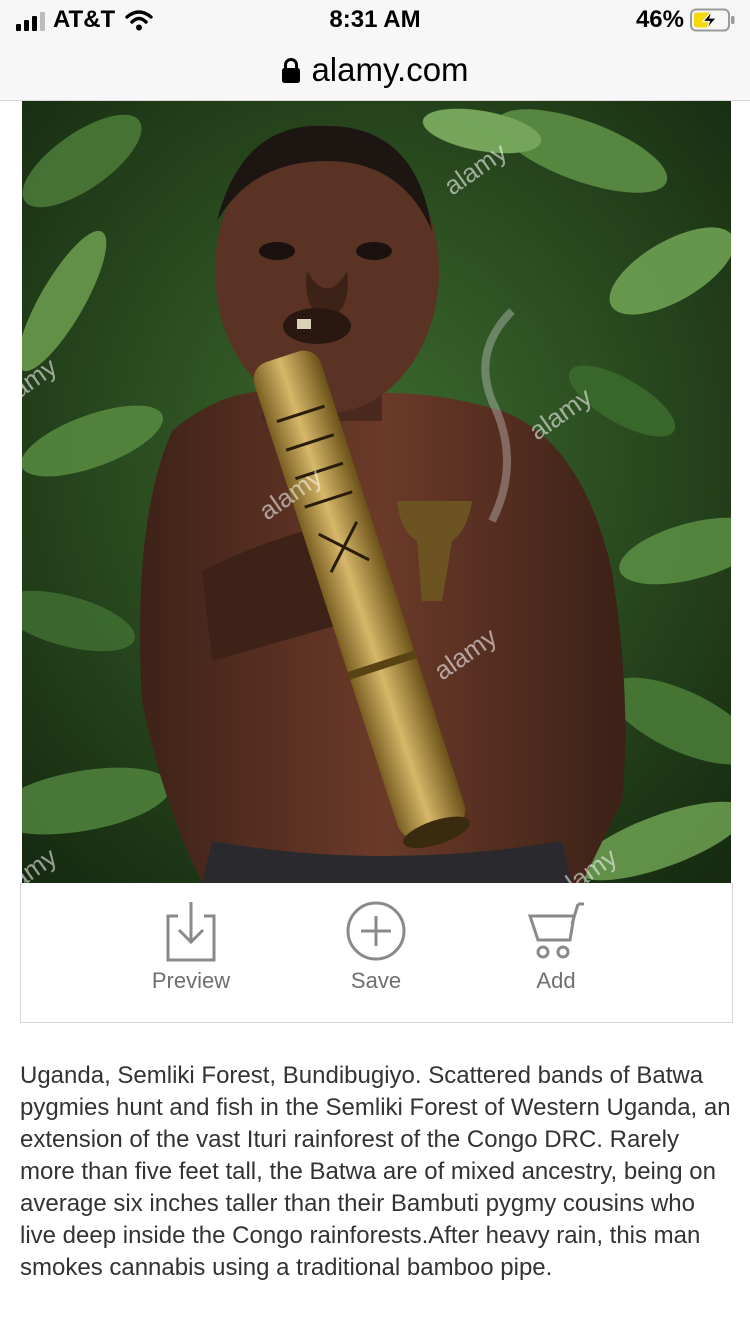 The height and width of the screenshot is (1334, 750). Describe the element at coordinates (376, 931) in the screenshot. I see `plus-circle-icon` at that location.